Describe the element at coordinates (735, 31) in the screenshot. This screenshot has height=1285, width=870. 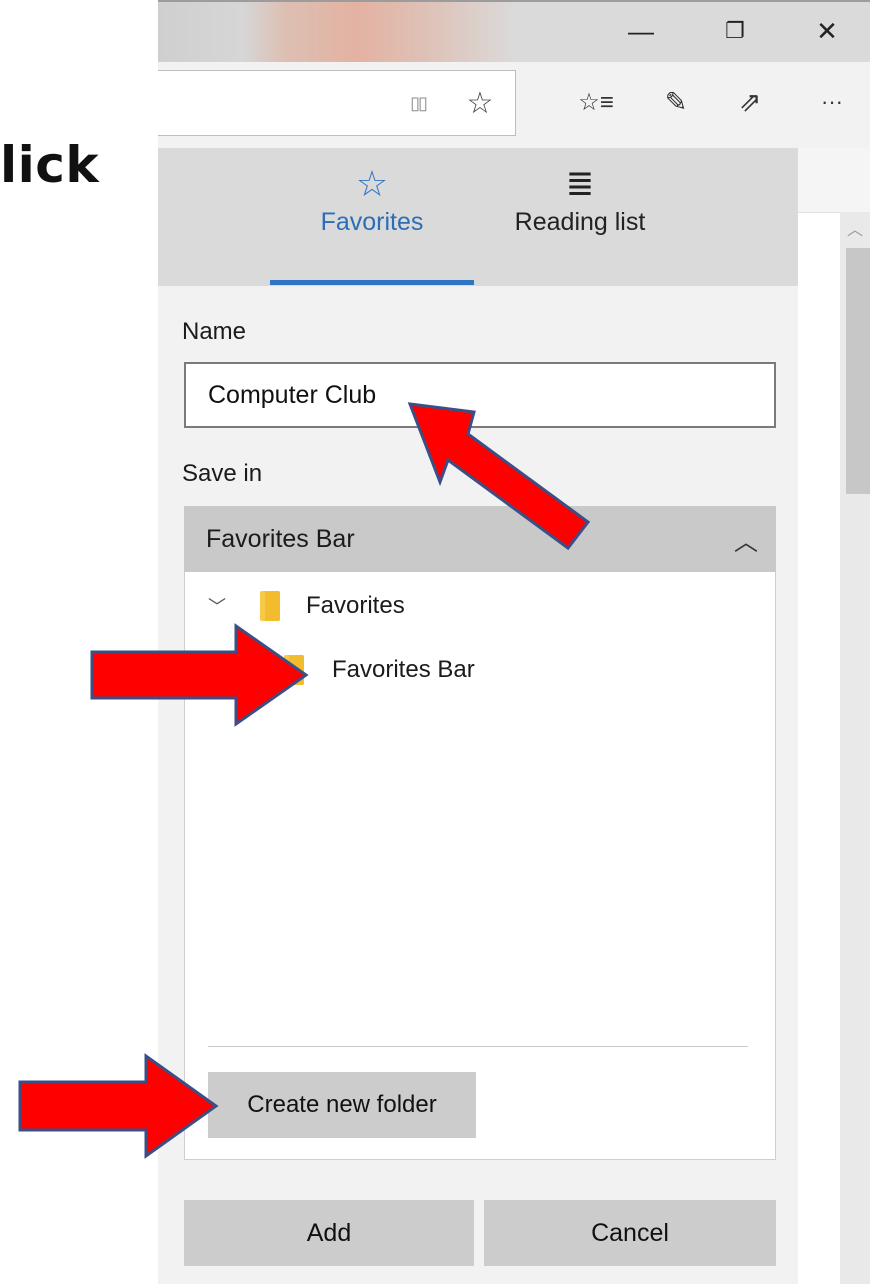
I see `restore-icon: ❐` at that location.